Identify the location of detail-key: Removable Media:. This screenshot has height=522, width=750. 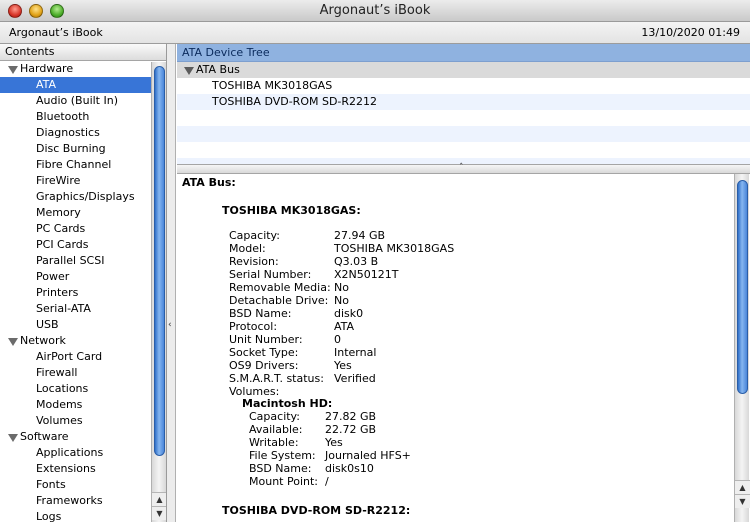
(280, 287).